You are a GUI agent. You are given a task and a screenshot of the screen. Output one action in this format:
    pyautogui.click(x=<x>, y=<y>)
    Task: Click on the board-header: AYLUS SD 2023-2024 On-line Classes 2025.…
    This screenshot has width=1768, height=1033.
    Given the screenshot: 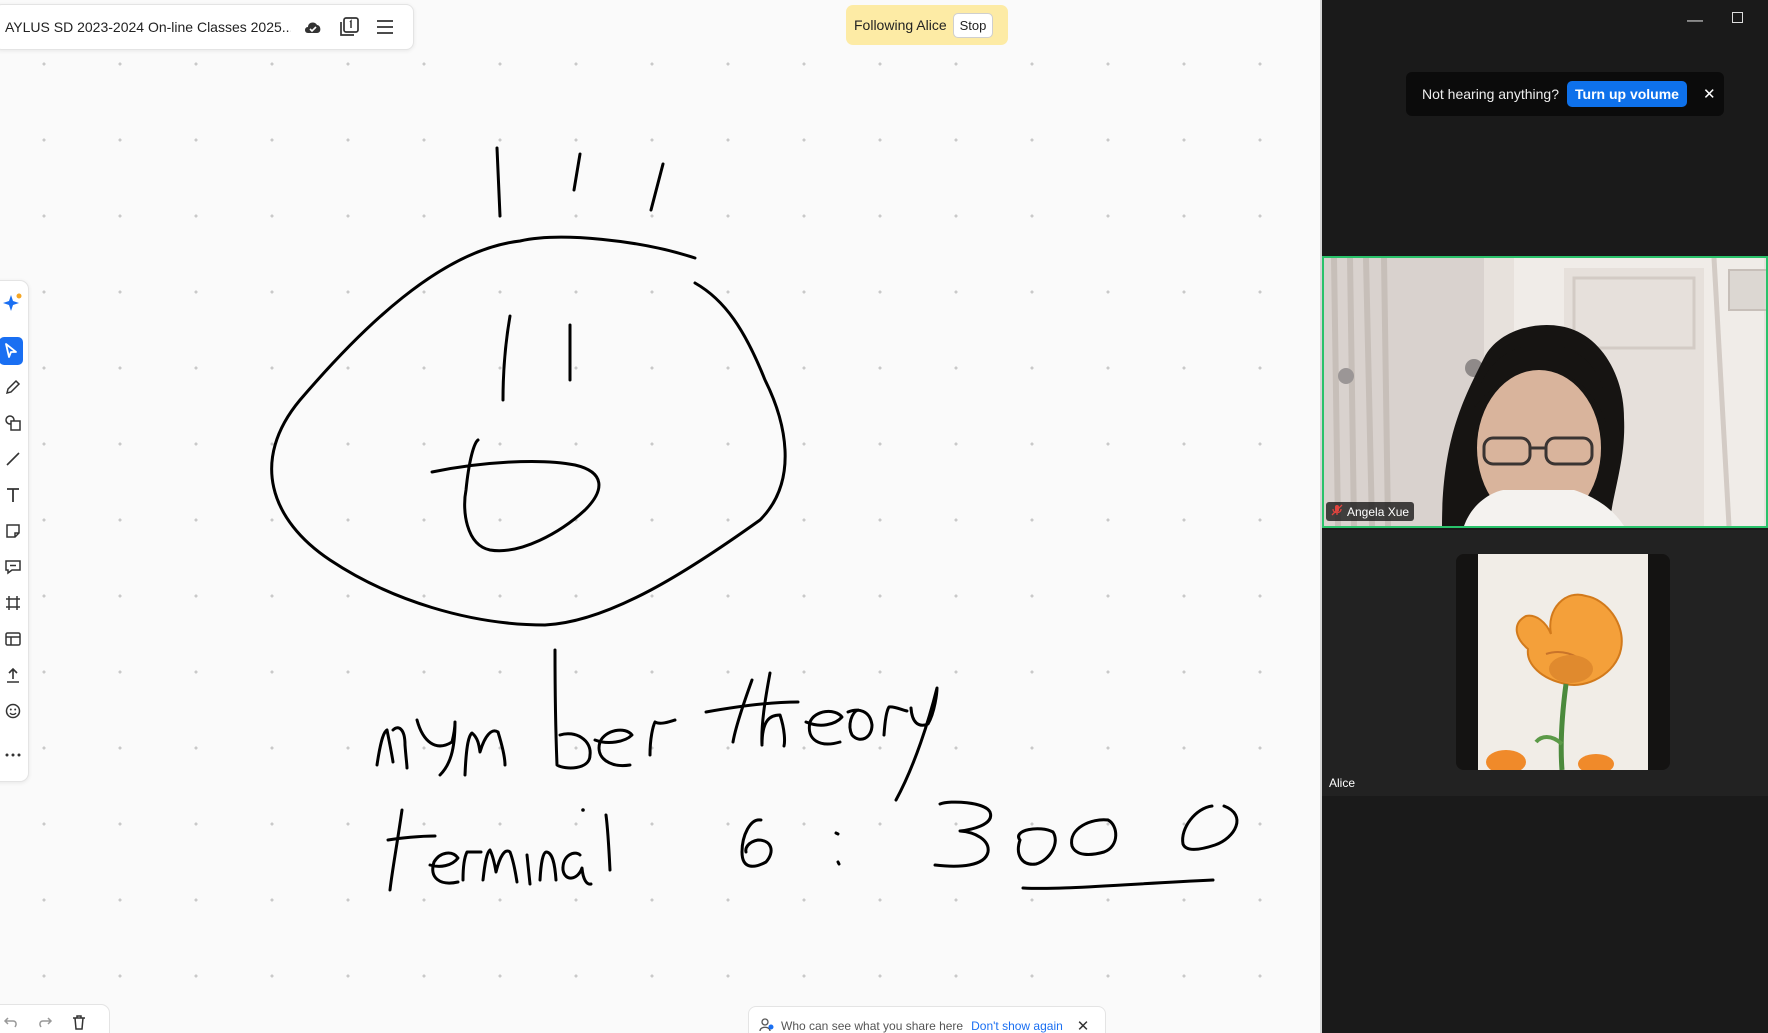 What is the action you would take?
    pyautogui.click(x=207, y=27)
    